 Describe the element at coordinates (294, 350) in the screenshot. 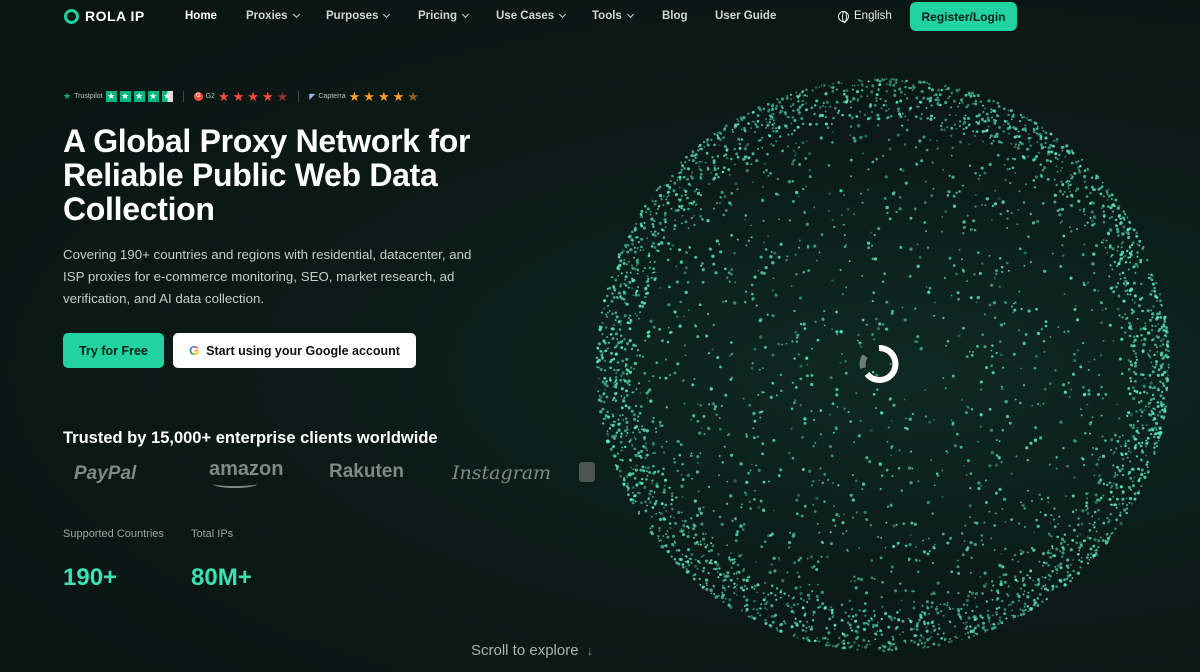

I see `google-signup-button: G Start using your Google account` at that location.